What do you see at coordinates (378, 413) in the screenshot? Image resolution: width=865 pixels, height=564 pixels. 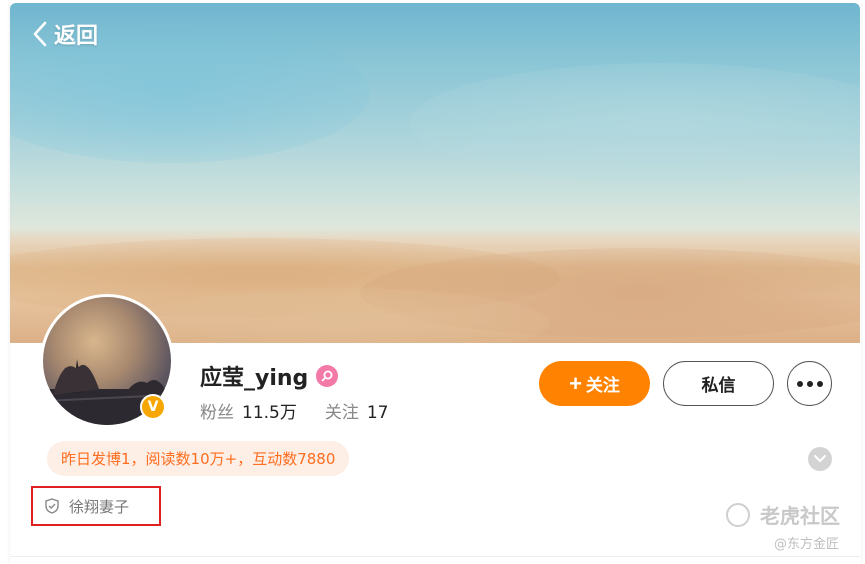 I see `following-count: 17` at bounding box center [378, 413].